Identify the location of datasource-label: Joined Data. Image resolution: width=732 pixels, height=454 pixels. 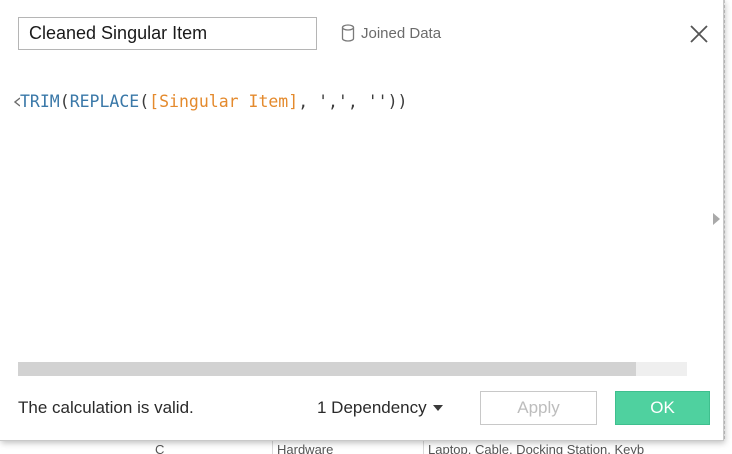
(401, 33).